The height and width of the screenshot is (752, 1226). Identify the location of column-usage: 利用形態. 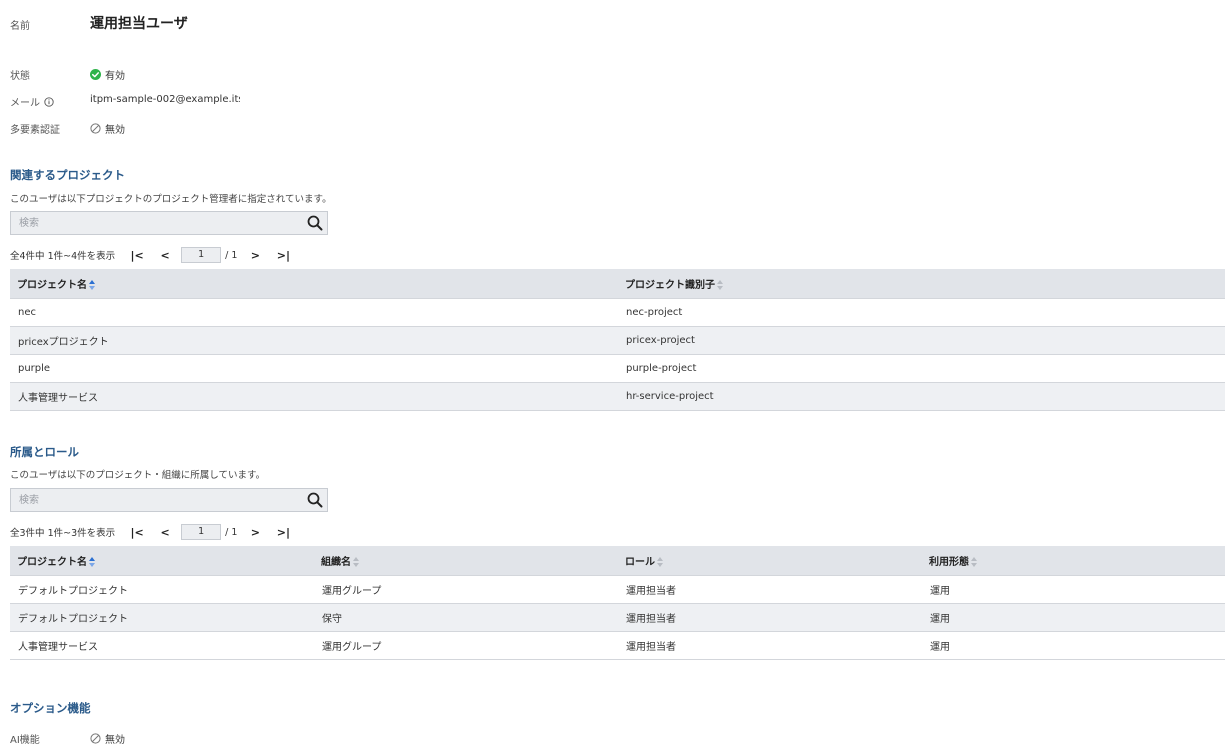
(1073, 561).